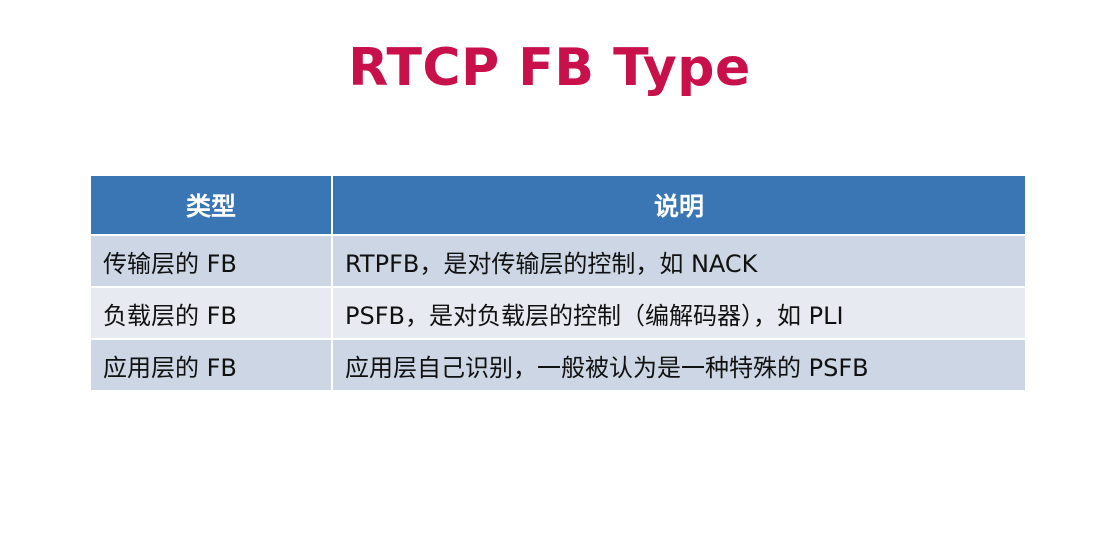  What do you see at coordinates (211, 261) in the screenshot?
I see `cell-type: 传输层的 FB` at bounding box center [211, 261].